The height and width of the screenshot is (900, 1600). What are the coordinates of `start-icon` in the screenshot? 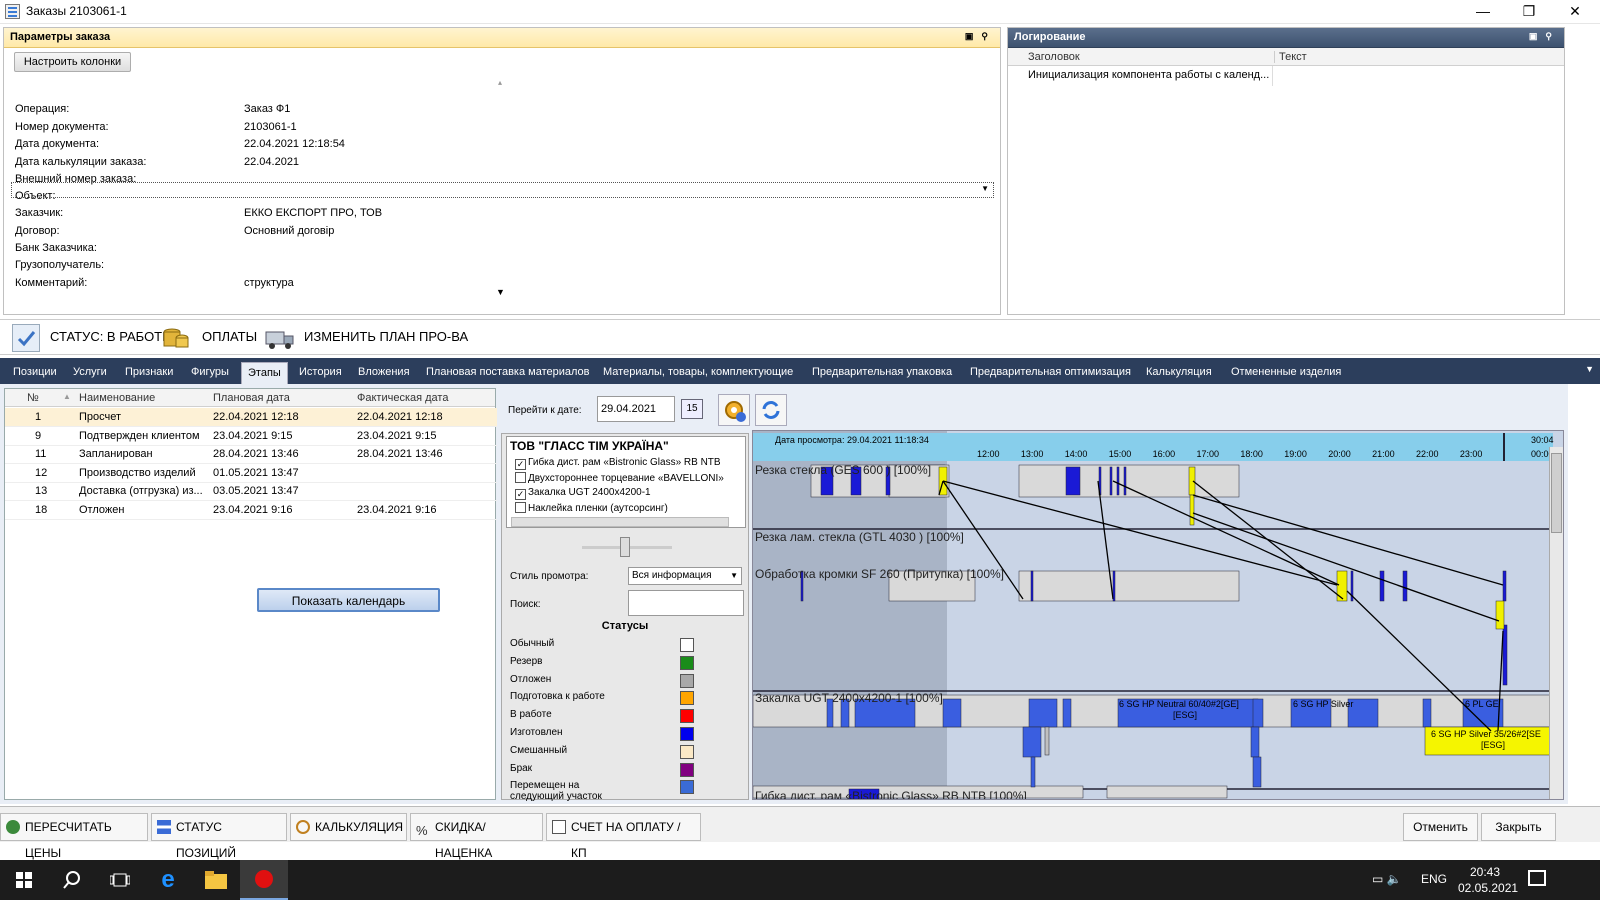 It's located at (24, 880).